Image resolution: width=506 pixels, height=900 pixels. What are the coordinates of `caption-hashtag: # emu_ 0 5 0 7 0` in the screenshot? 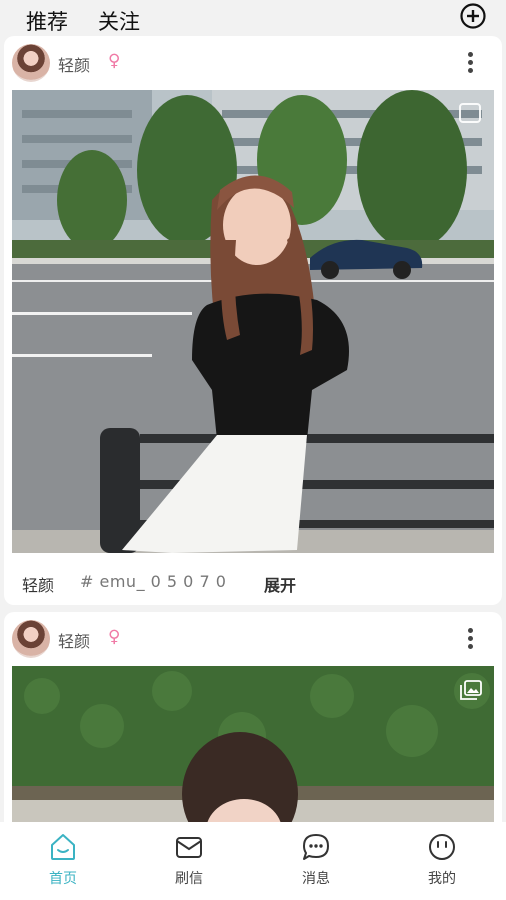 It's located at (153, 581).